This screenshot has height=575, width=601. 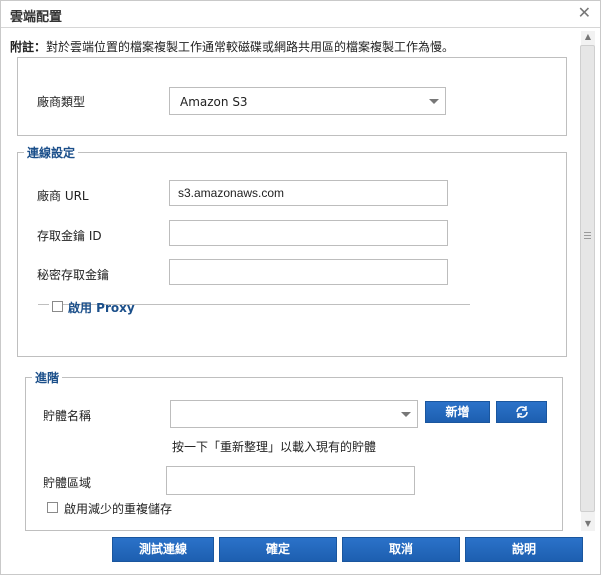 What do you see at coordinates (63, 196) in the screenshot?
I see `url-label: 廠商 URL` at bounding box center [63, 196].